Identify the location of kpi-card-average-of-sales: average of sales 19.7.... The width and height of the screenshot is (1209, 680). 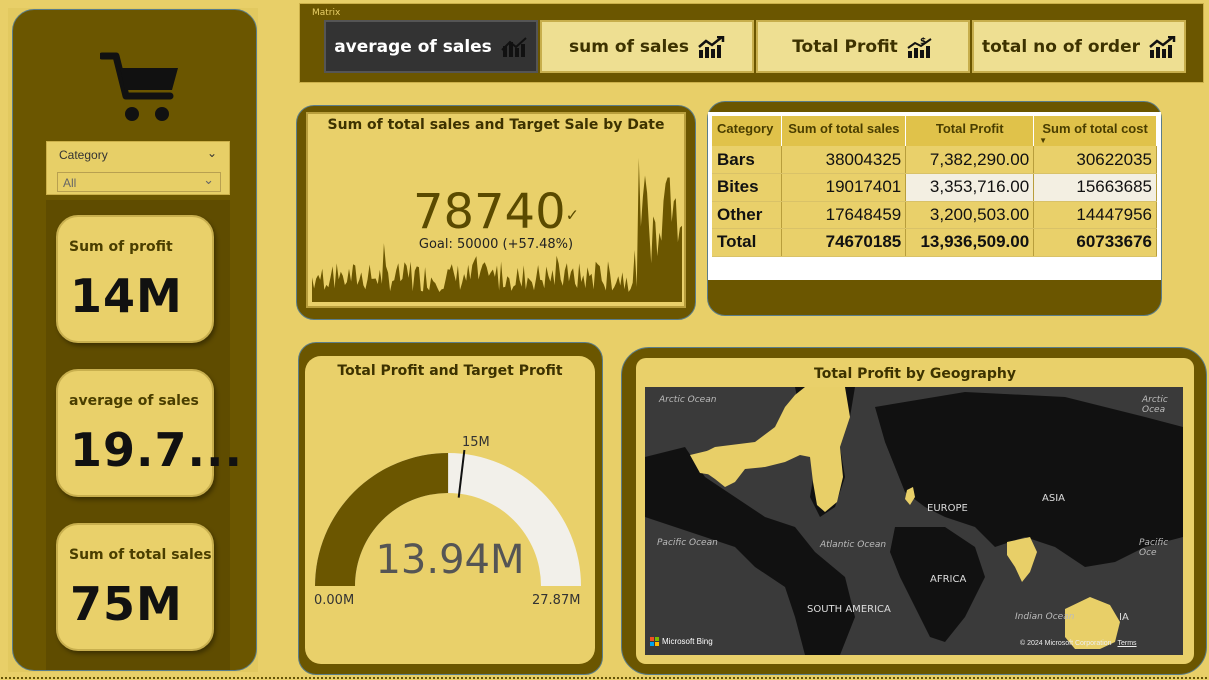
(149, 433).